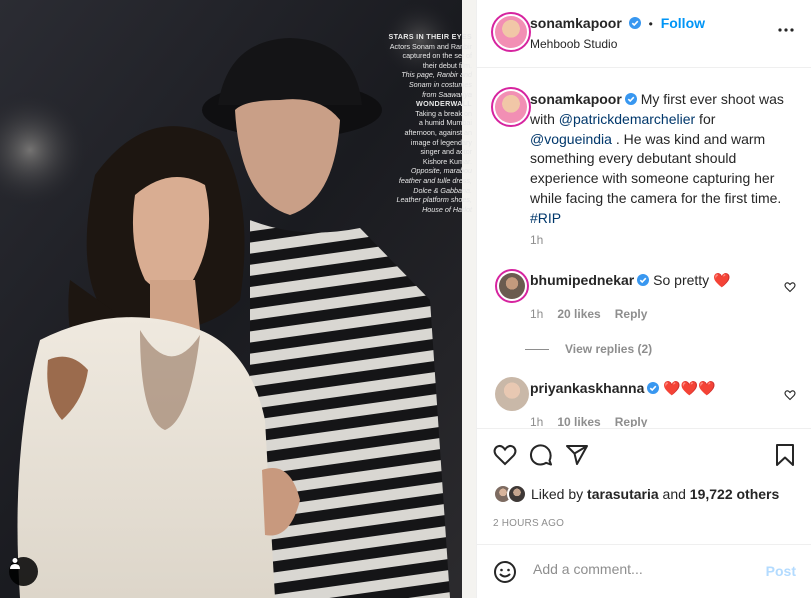 The width and height of the screenshot is (811, 598). Describe the element at coordinates (627, 119) in the screenshot. I see `mention-link: @patrickdemarchelier` at that location.